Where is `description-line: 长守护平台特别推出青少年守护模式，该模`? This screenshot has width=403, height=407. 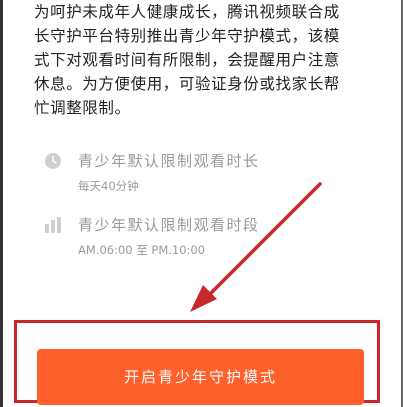 description-line: 长守护平台特别推出青少年守护模式，该模 is located at coordinates (187, 36).